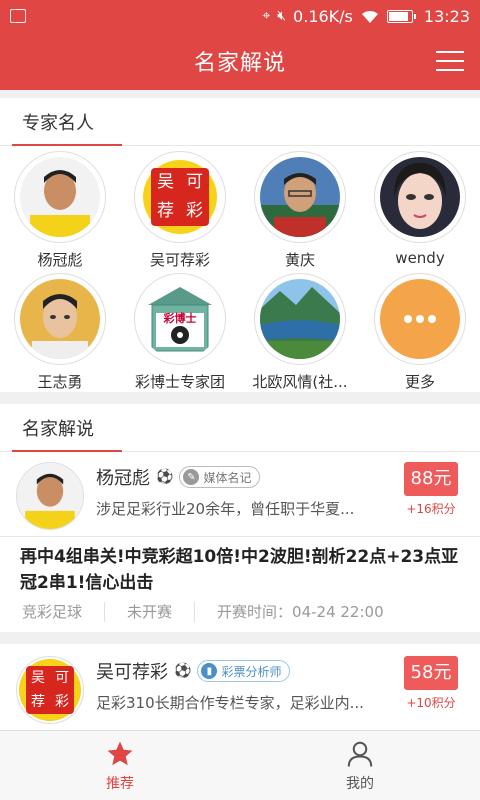  I want to click on person-icon, so click(360, 754).